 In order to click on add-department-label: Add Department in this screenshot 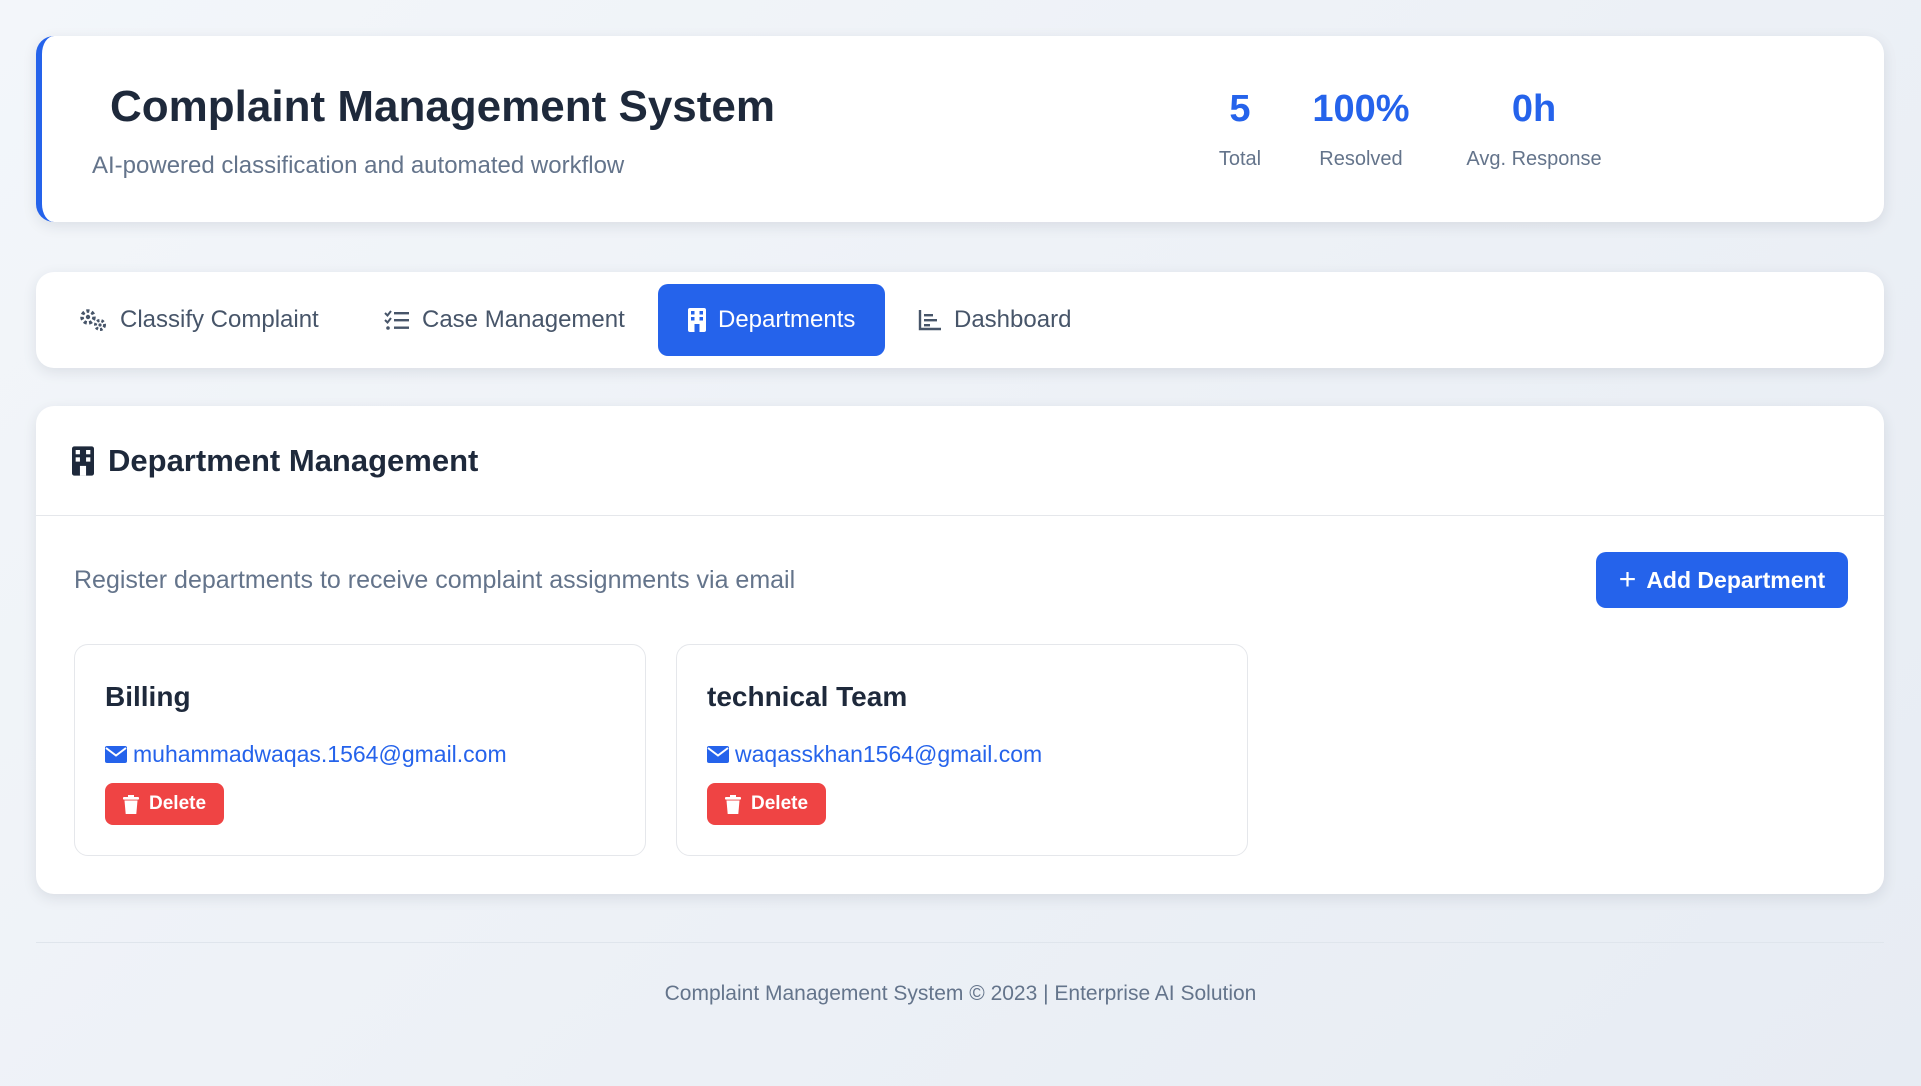, I will do `click(1736, 579)`.